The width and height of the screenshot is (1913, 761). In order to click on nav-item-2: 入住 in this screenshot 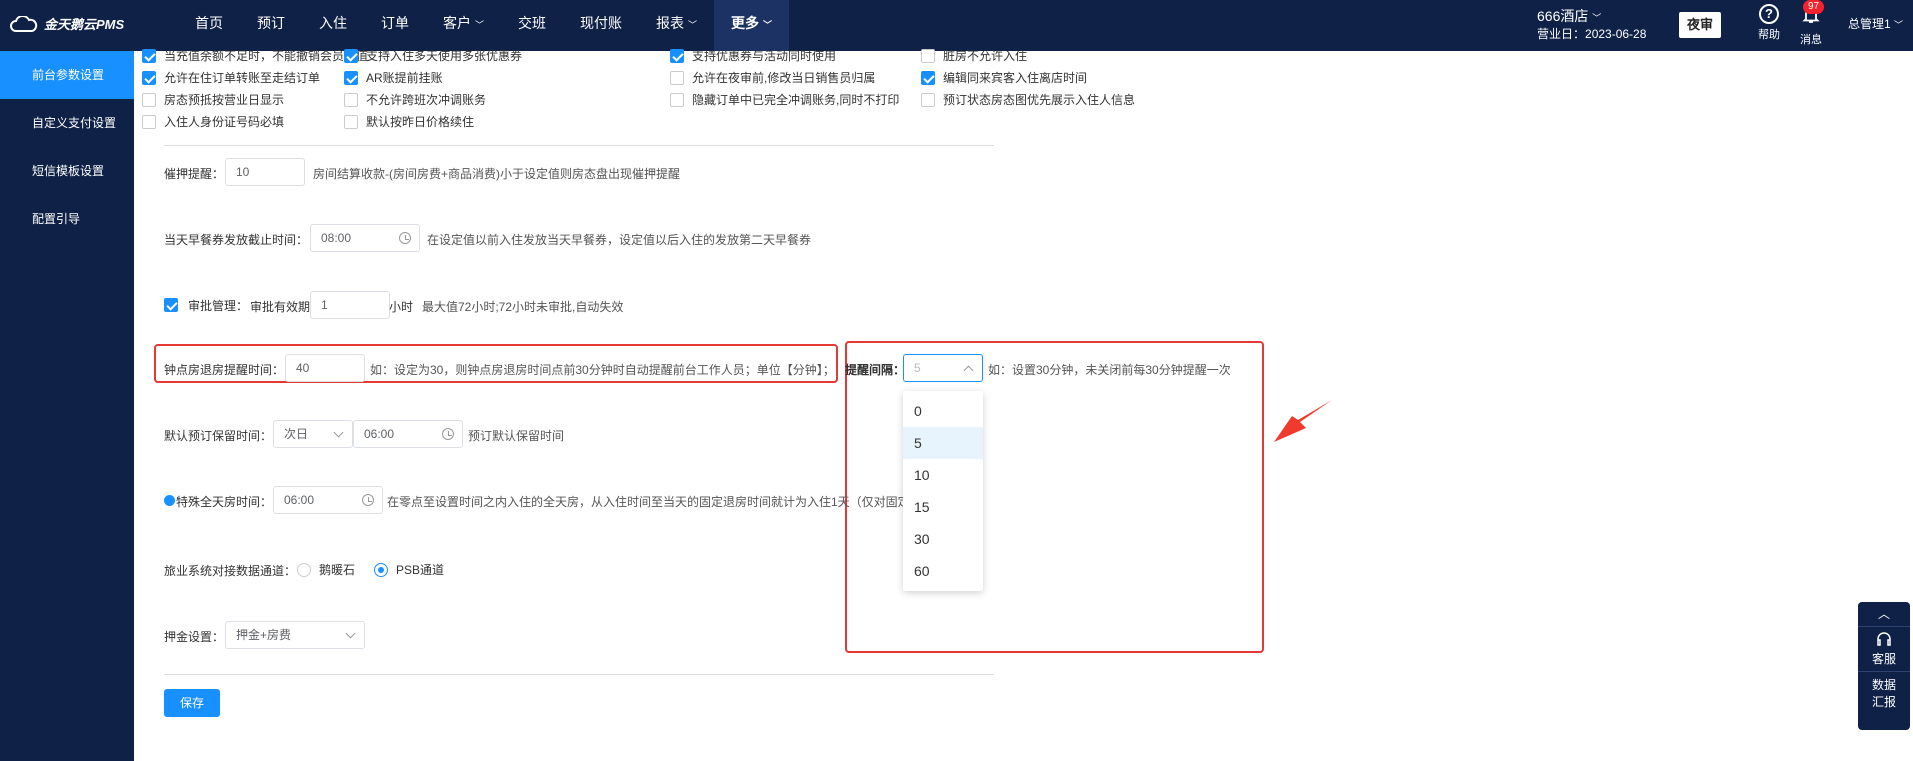, I will do `click(333, 25)`.